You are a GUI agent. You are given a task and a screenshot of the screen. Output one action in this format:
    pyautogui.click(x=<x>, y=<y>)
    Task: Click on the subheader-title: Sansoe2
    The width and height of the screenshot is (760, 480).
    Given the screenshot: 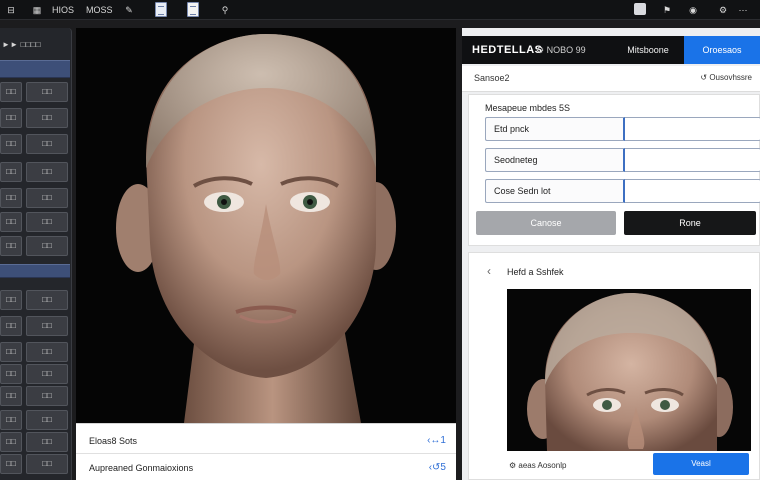 What is the action you would take?
    pyautogui.click(x=492, y=78)
    